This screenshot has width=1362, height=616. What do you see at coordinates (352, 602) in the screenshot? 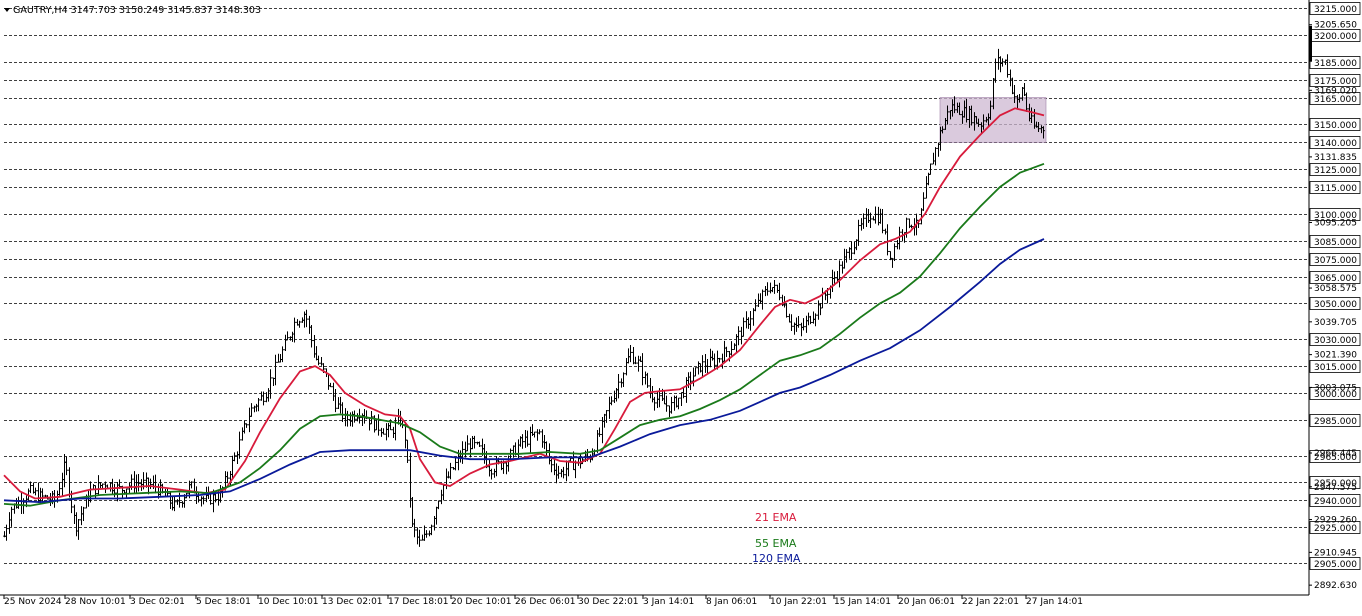
I see `time-tick-label: 13 Dec 02:01` at bounding box center [352, 602].